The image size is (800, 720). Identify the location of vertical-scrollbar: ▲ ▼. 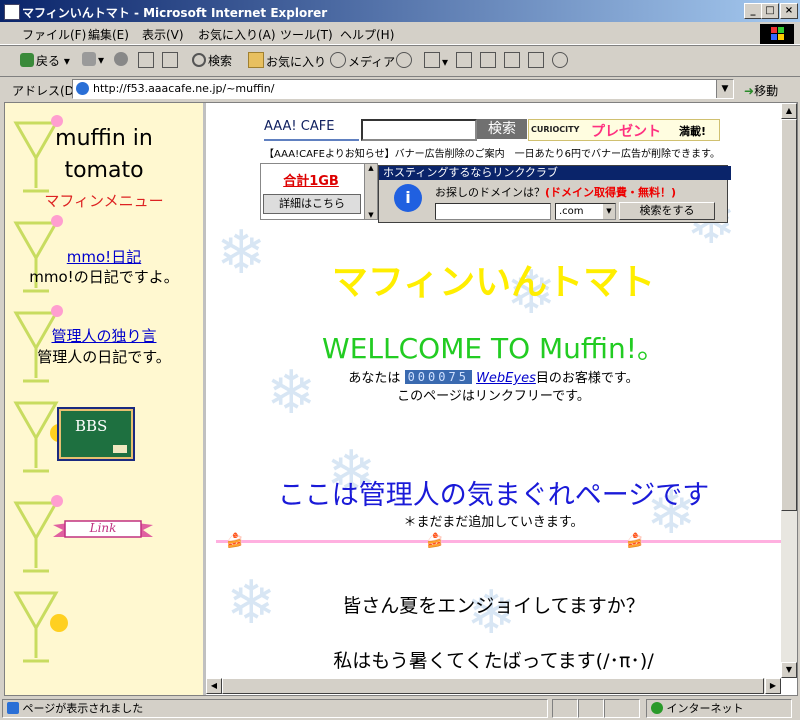
(789, 390).